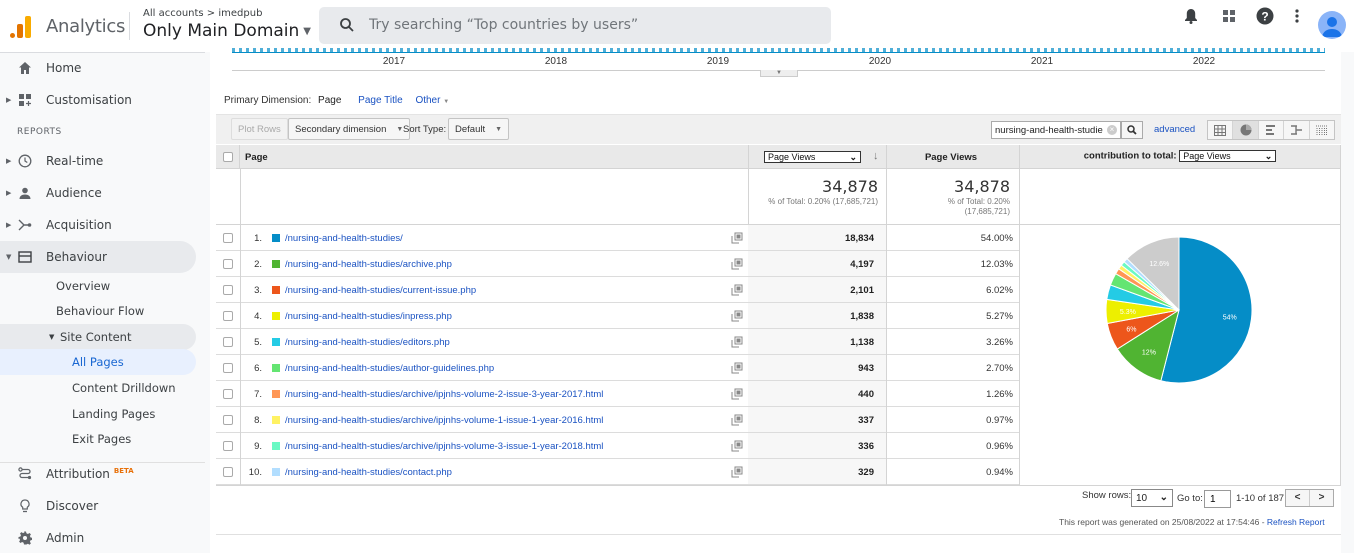 The width and height of the screenshot is (1354, 554). What do you see at coordinates (344, 238) in the screenshot?
I see `page-link: /nursing-and-health-studies/` at bounding box center [344, 238].